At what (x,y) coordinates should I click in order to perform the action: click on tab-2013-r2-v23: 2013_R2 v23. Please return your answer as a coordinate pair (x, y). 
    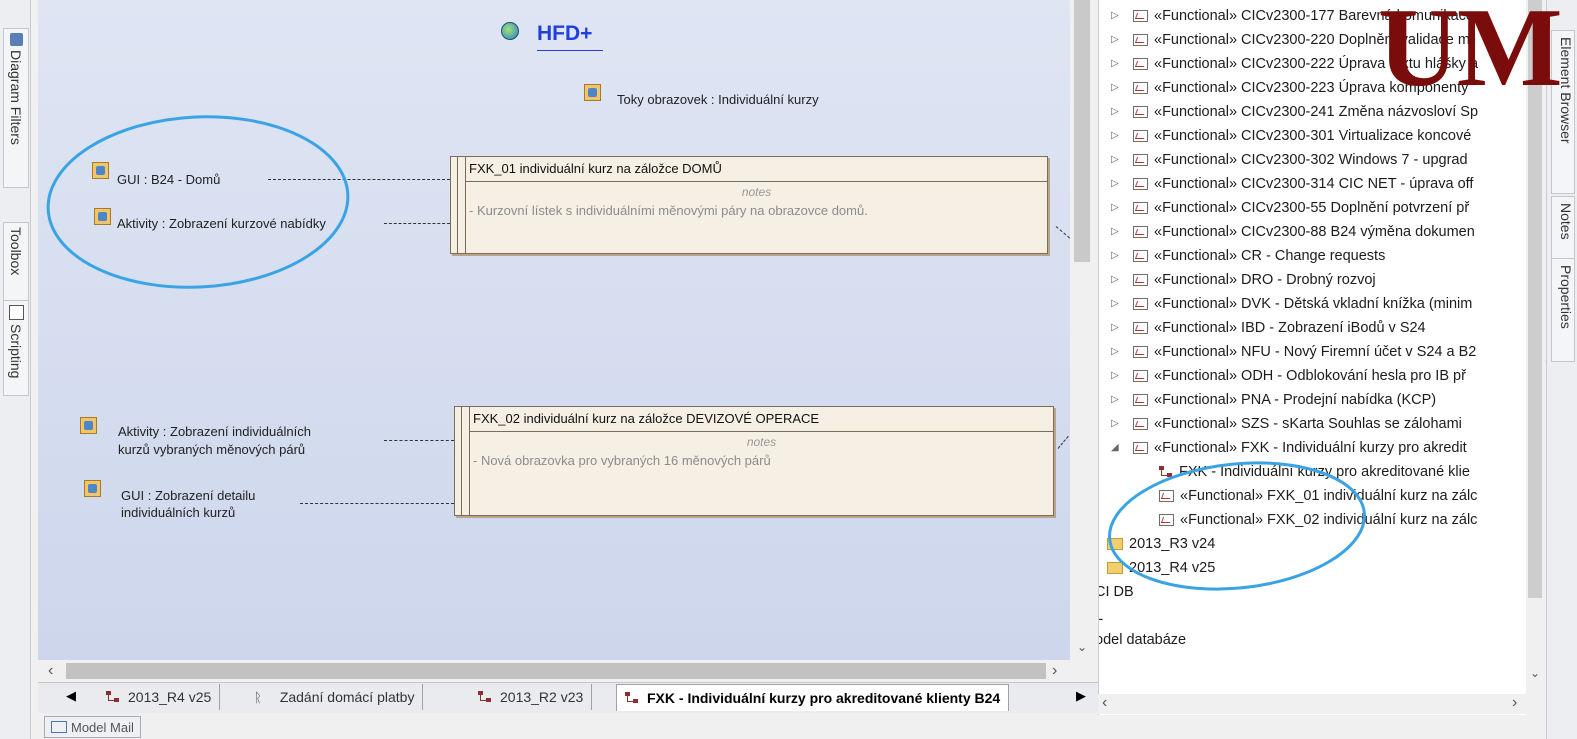
    Looking at the image, I should click on (531, 697).